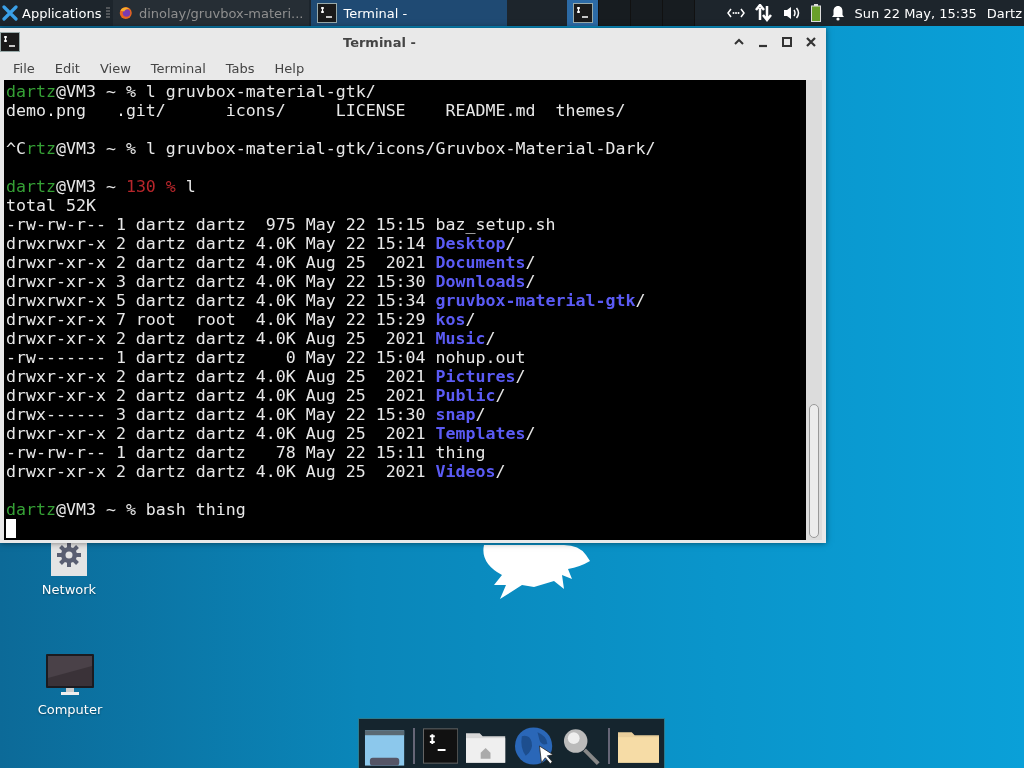  I want to click on terminal-line: drwxrwxr-x 5 dartz dartz 4.0K May 22 15:34 gruvbox-material-gtk/, so click(326, 300).